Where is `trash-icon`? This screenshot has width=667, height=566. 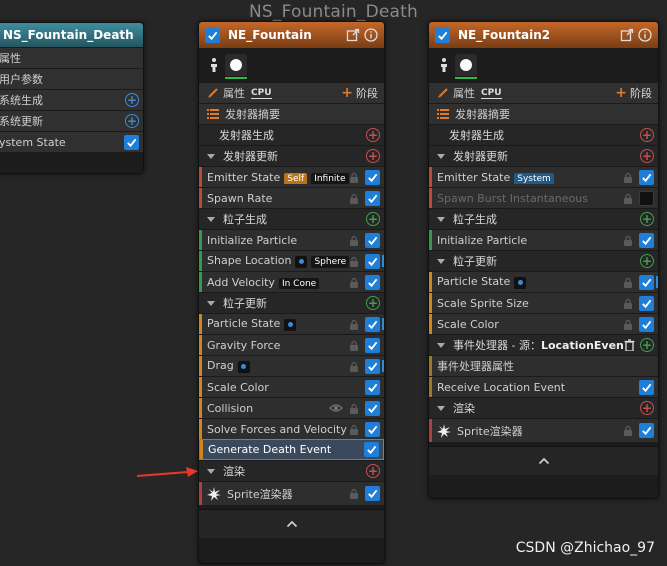
trash-icon is located at coordinates (629, 345).